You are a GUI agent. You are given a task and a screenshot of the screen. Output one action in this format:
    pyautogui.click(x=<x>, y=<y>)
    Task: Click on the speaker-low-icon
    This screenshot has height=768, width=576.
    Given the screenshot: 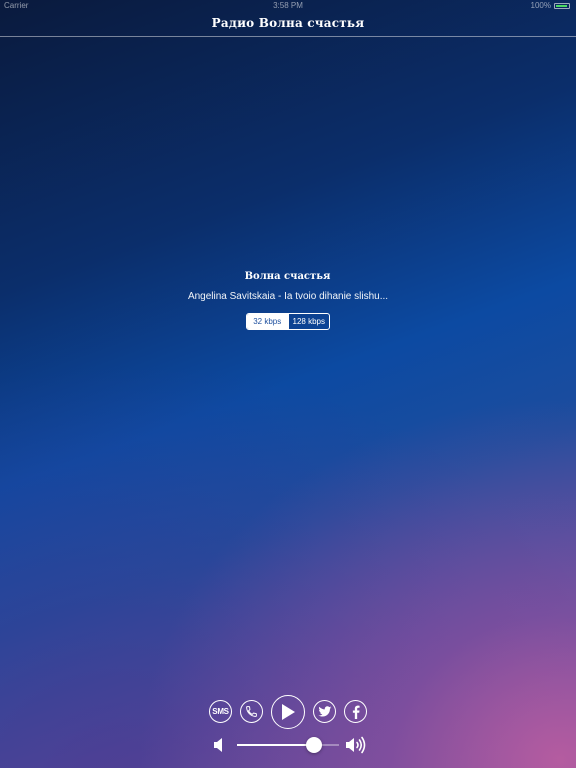 What is the action you would take?
    pyautogui.click(x=218, y=745)
    